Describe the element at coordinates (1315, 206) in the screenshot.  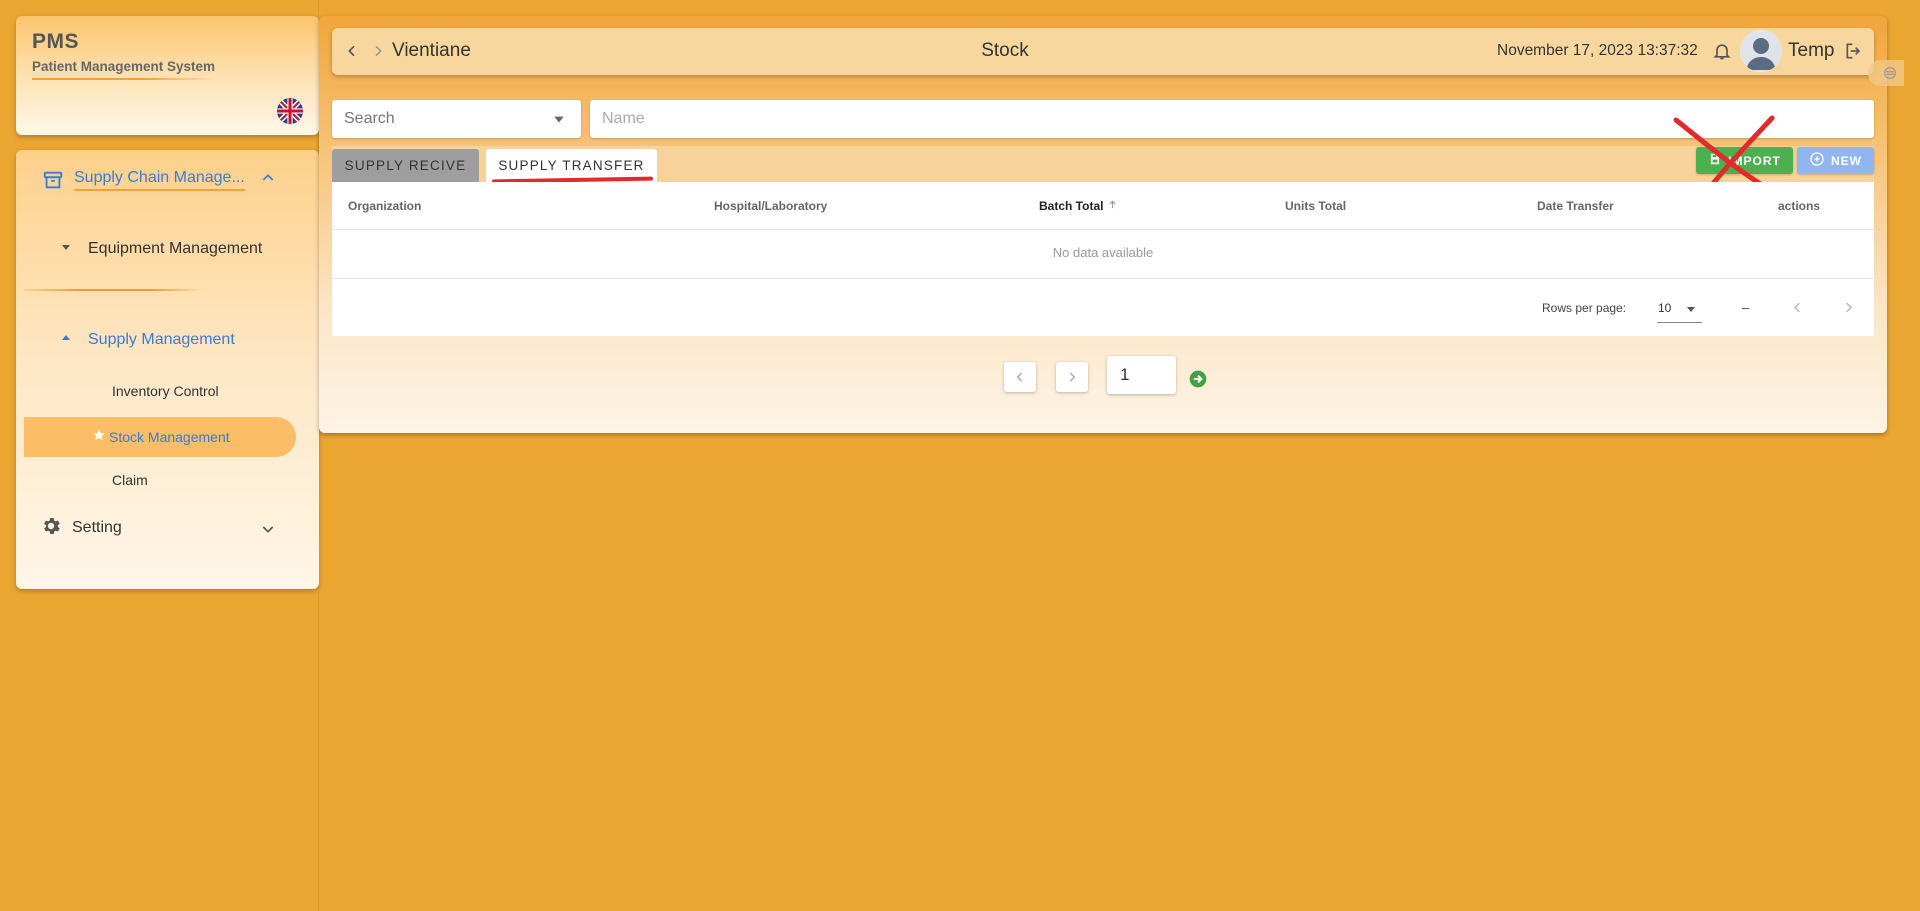
I see `column-header: Units Total` at that location.